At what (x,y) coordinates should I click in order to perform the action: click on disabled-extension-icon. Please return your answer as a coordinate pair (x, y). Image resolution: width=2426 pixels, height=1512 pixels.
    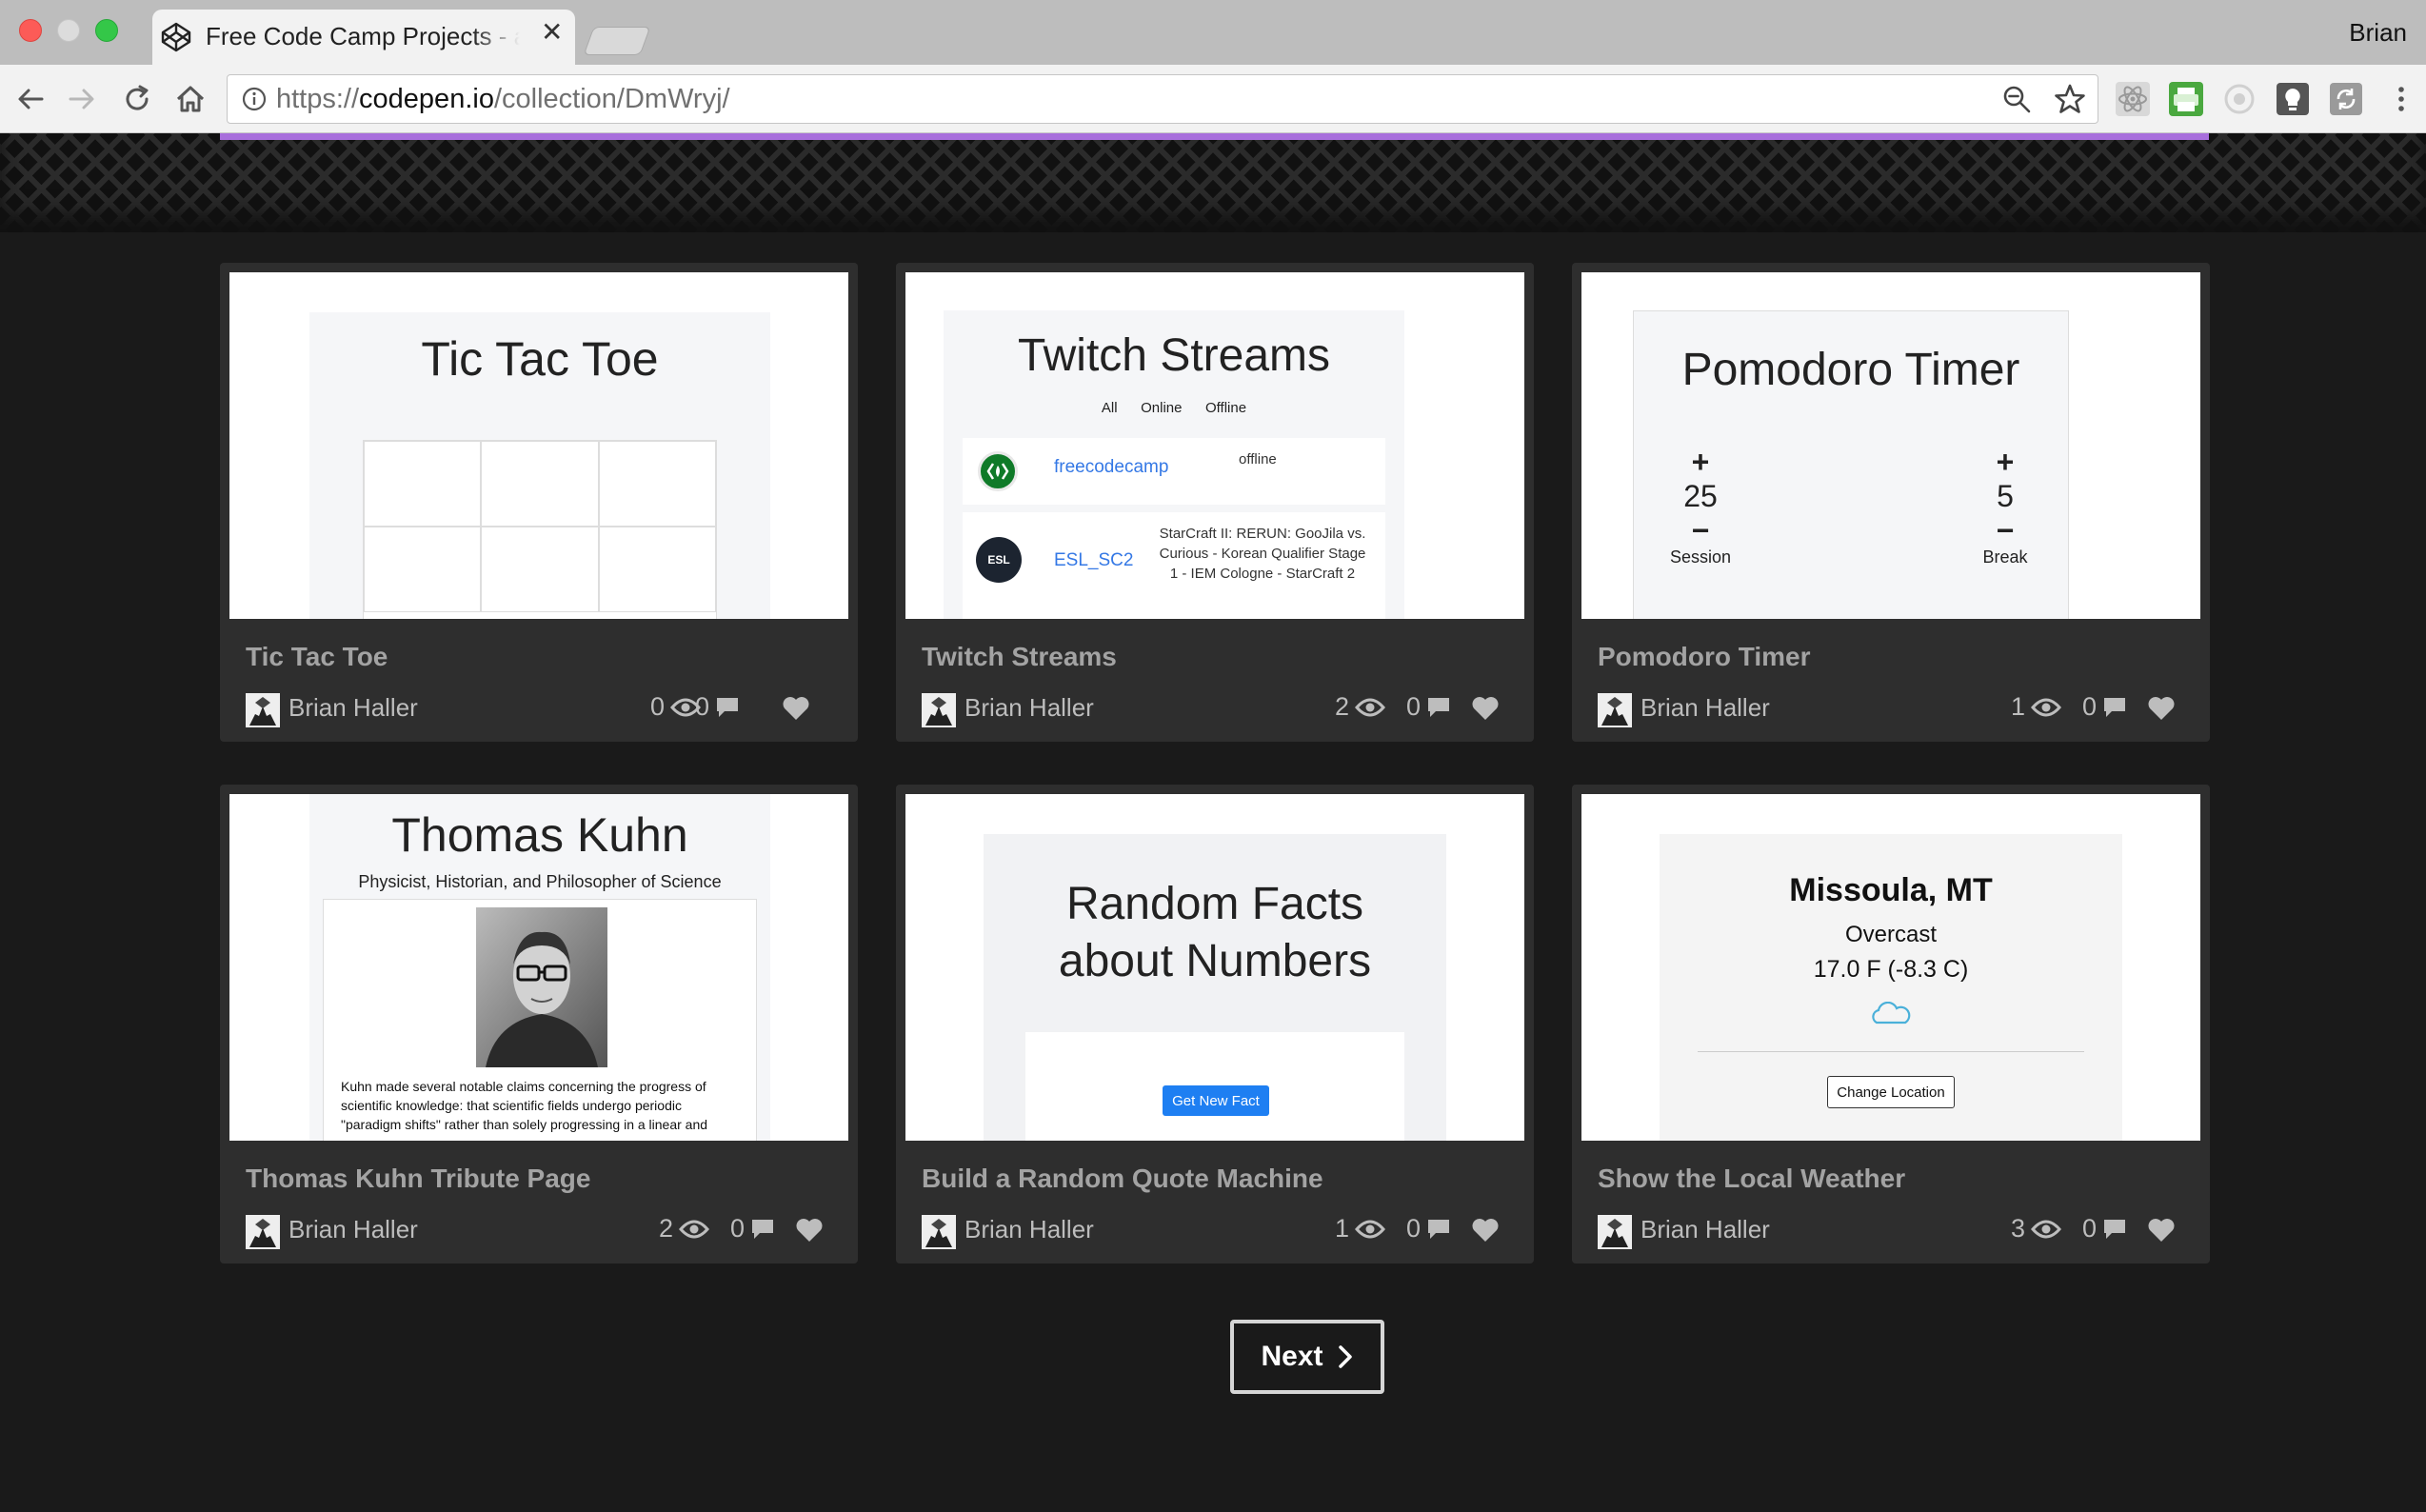
    Looking at the image, I should click on (2239, 99).